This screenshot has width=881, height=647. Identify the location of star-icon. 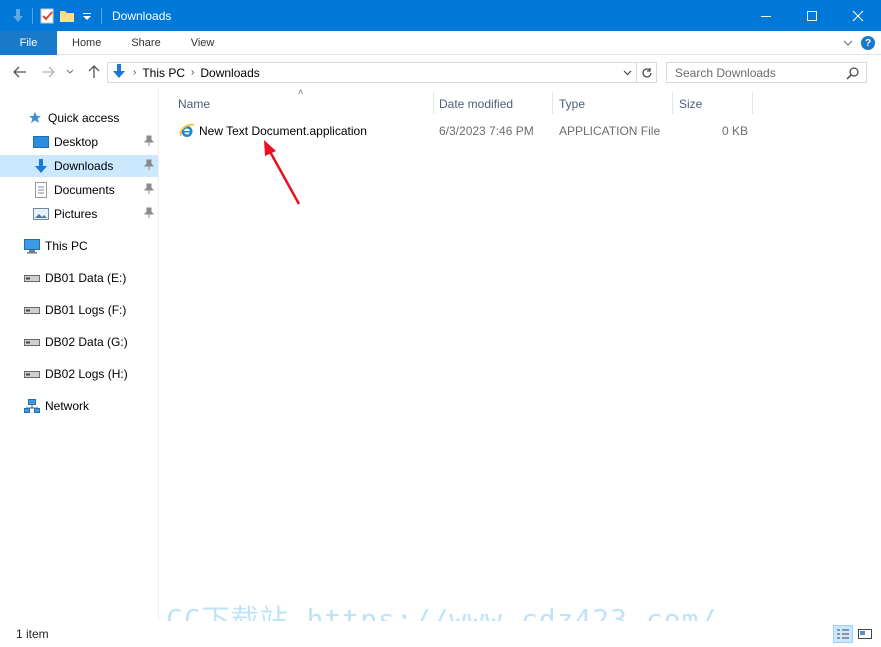
(35, 118).